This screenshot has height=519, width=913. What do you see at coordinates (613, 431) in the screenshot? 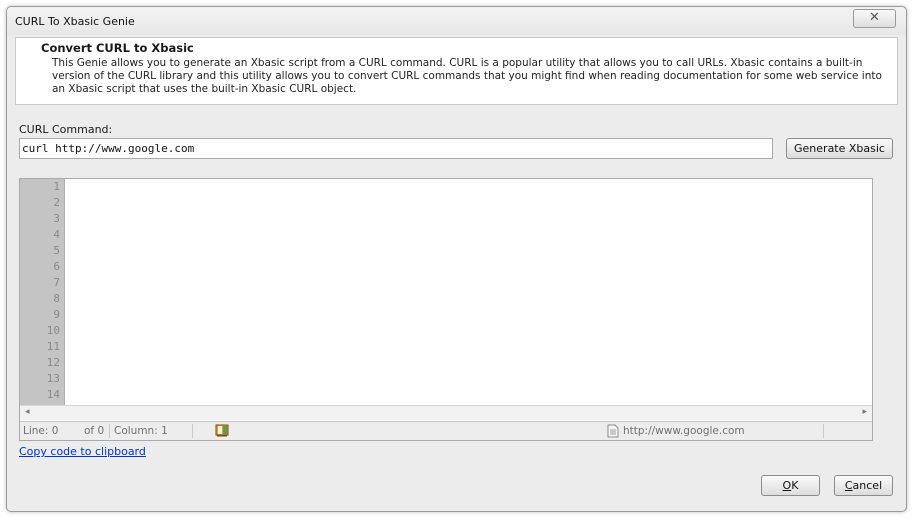
I see `document-icon` at bounding box center [613, 431].